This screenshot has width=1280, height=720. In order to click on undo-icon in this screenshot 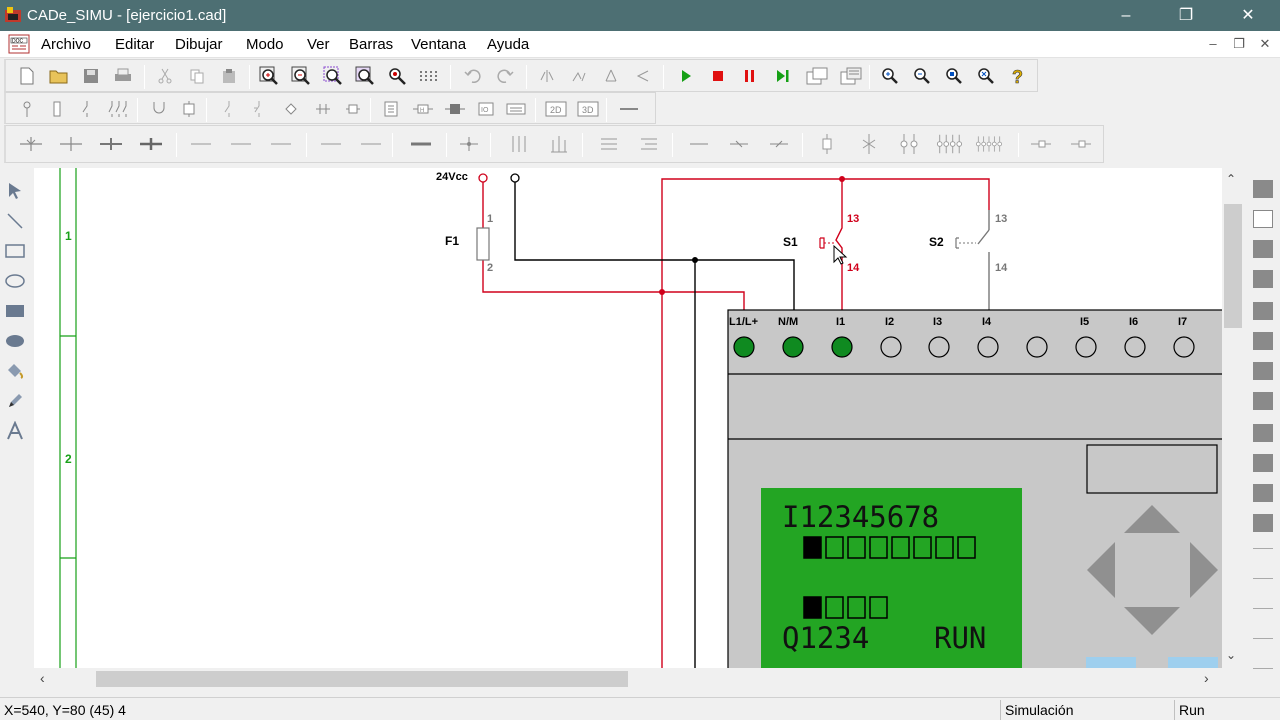, I will do `click(473, 76)`.